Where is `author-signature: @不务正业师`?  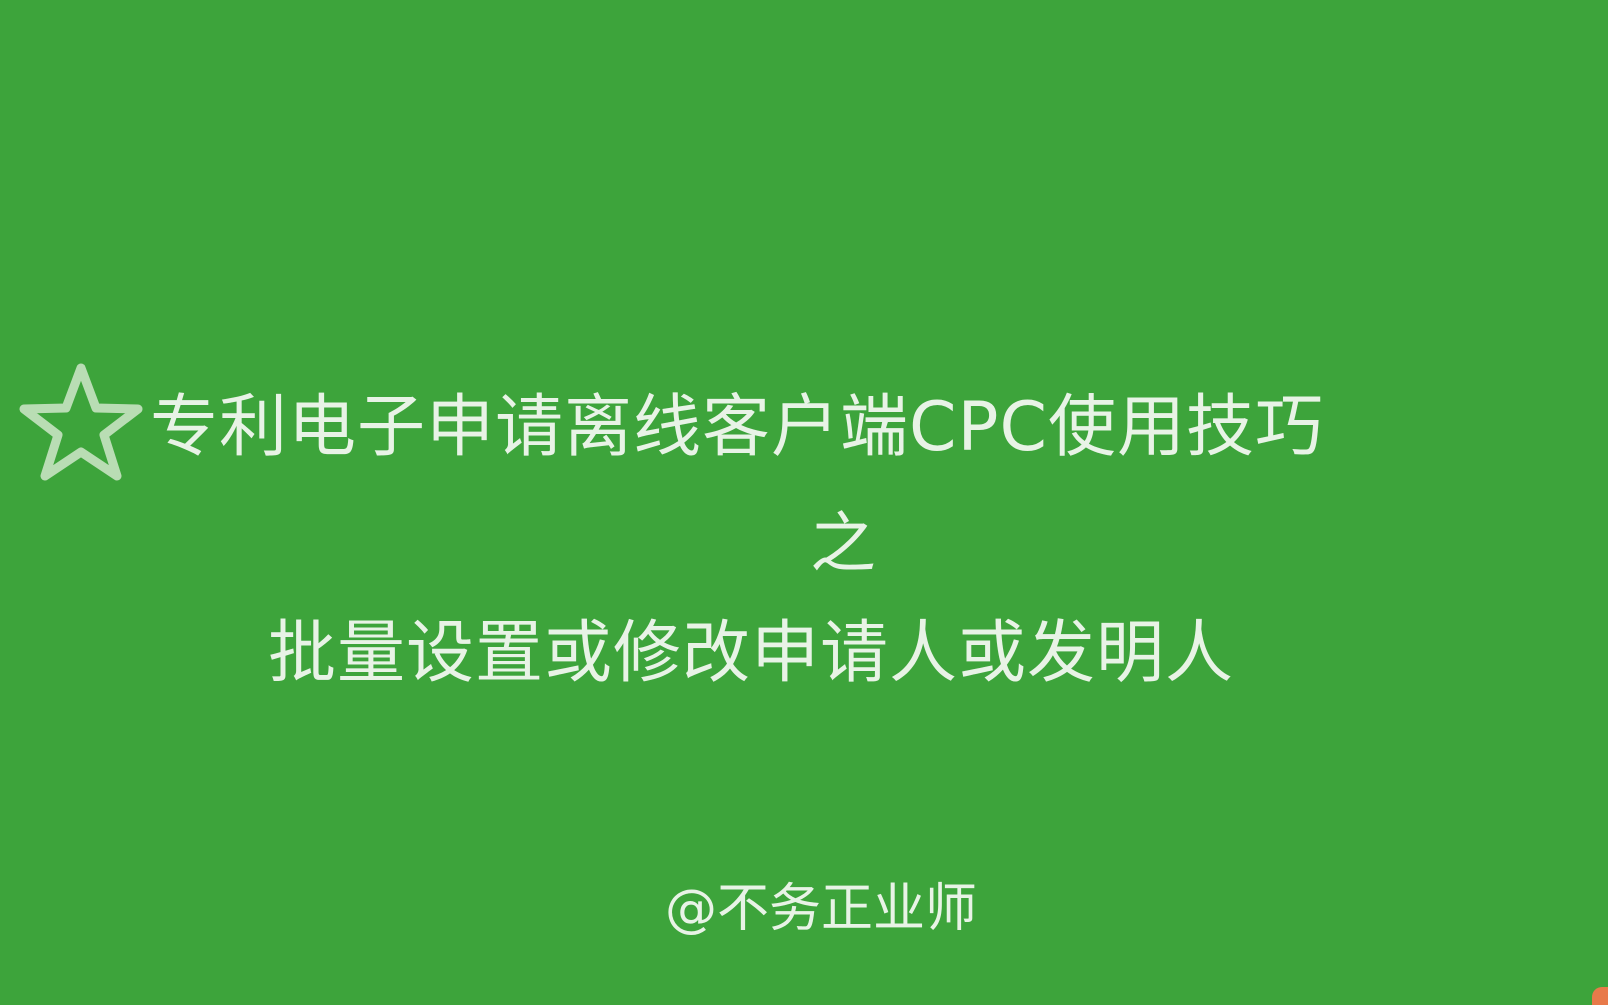
author-signature: @不务正业师 is located at coordinates (821, 909).